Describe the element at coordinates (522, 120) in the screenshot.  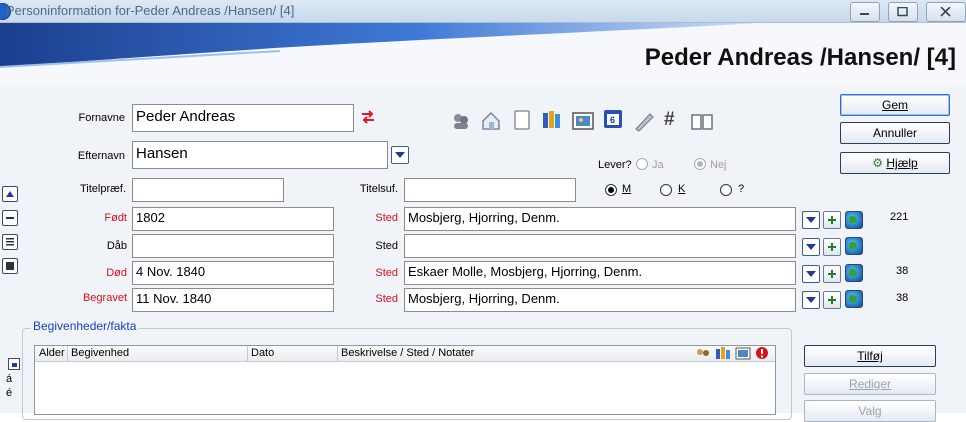
I see `notepad-icon` at that location.